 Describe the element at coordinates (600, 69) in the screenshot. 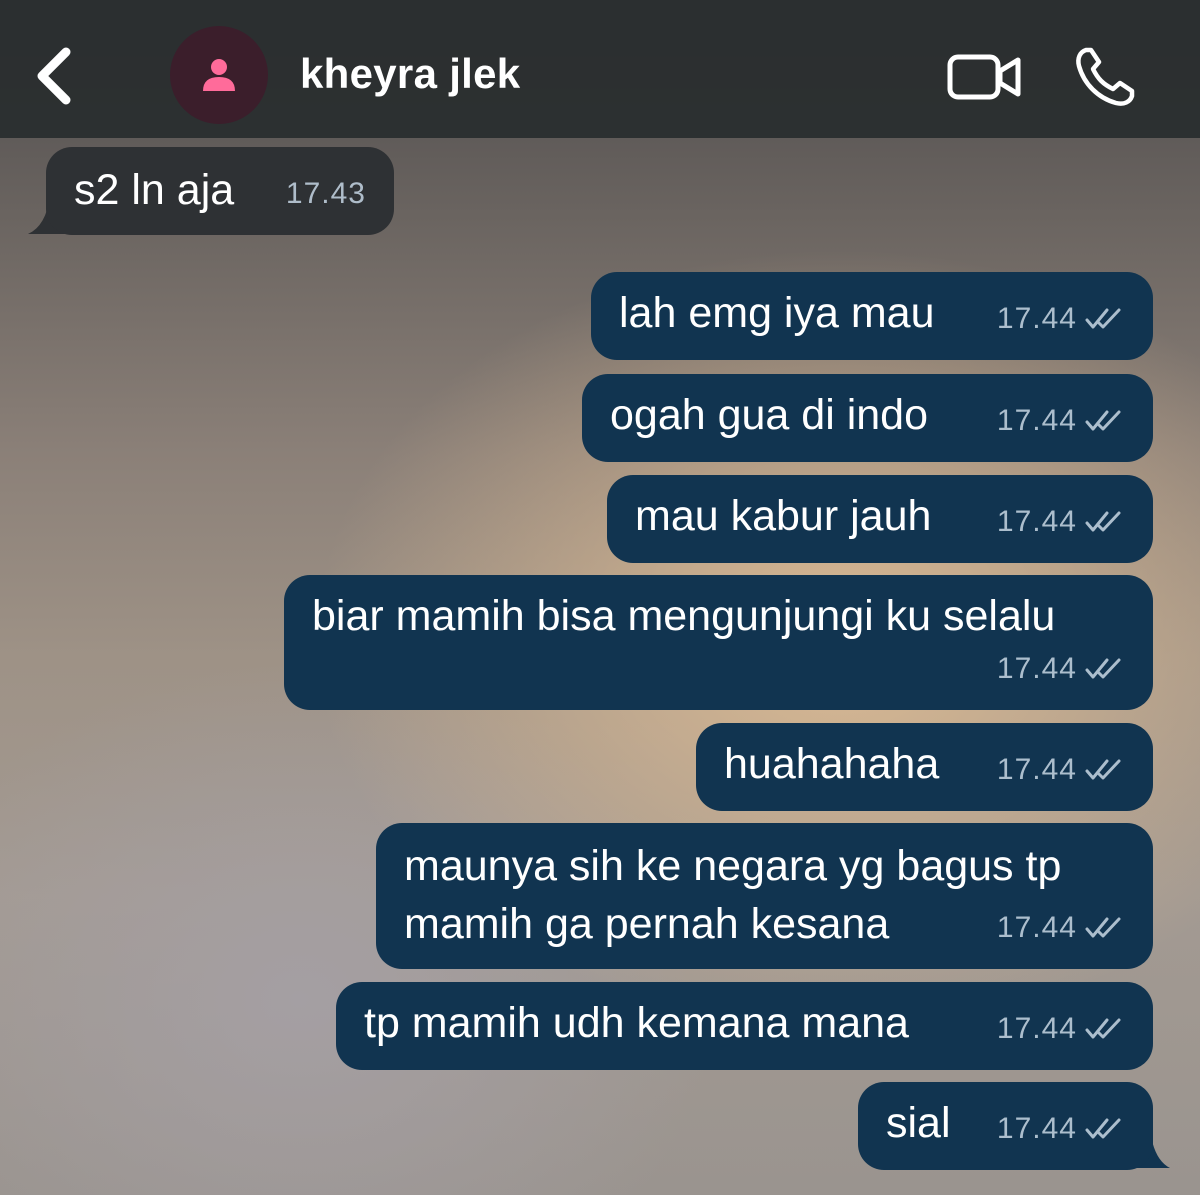

I see `chat-header: kheyra jlek` at that location.